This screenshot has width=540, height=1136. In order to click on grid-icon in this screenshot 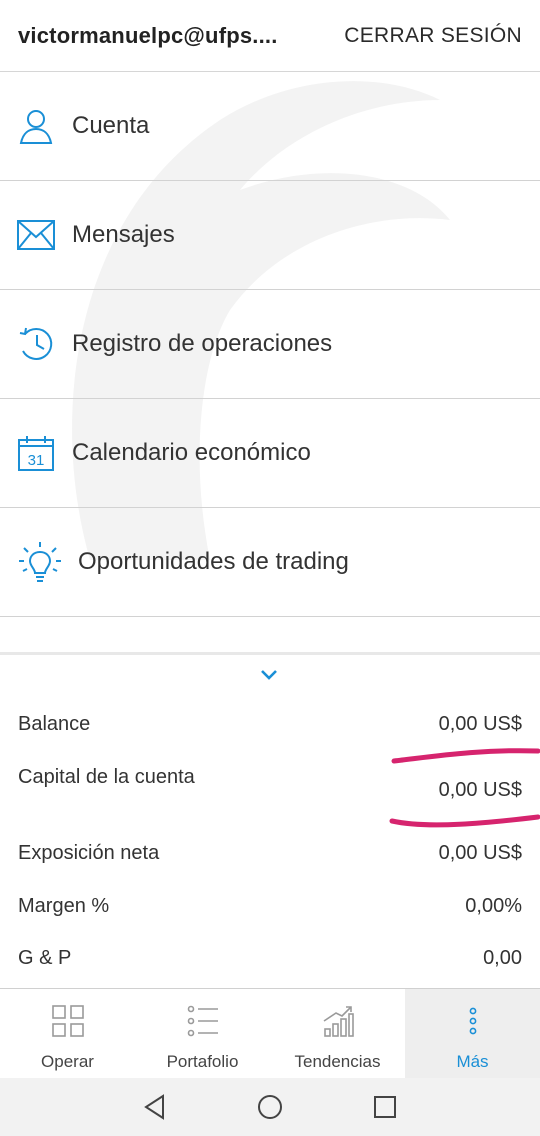, I will do `click(67, 1023)`.